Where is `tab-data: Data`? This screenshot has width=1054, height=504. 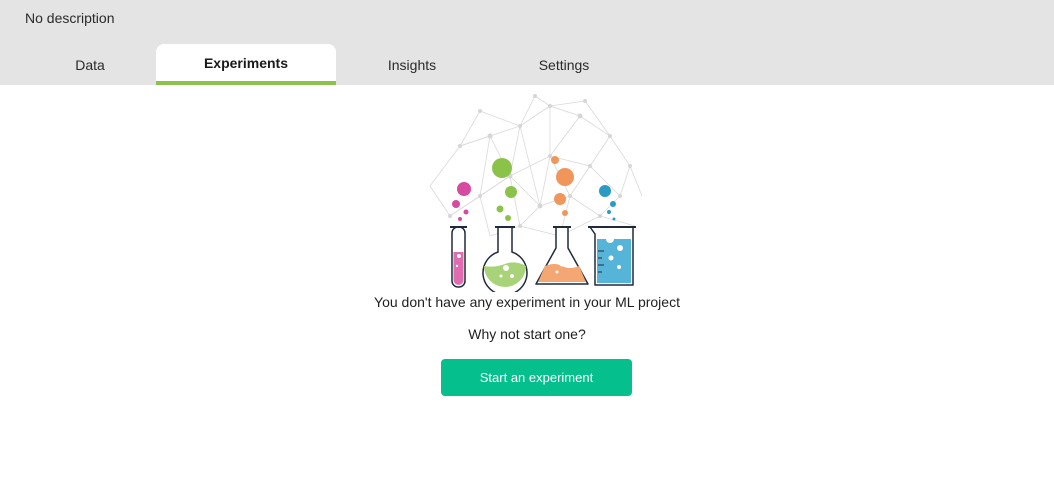
tab-data: Data is located at coordinates (90, 64).